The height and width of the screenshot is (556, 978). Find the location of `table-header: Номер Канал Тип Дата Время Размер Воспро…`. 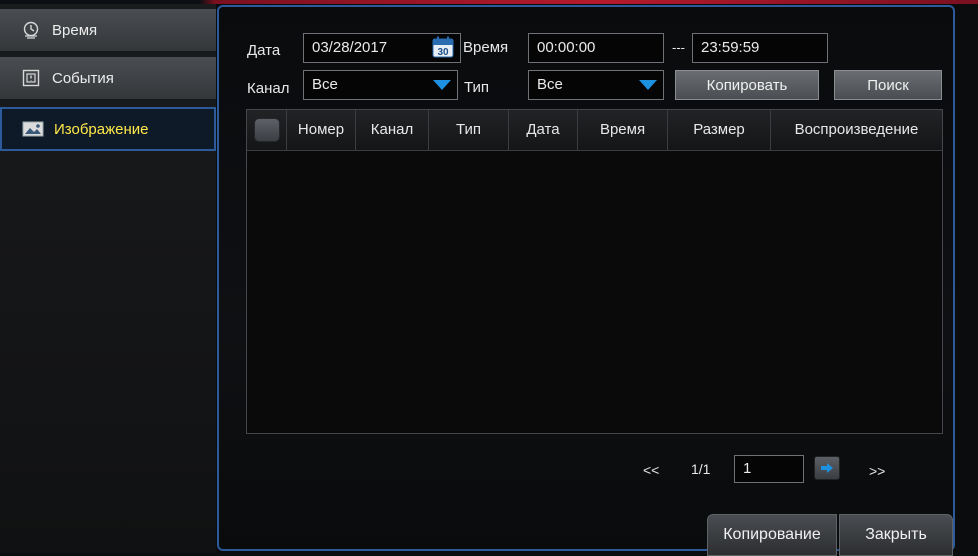

table-header: Номер Канал Тип Дата Время Размер Воспро… is located at coordinates (594, 130).